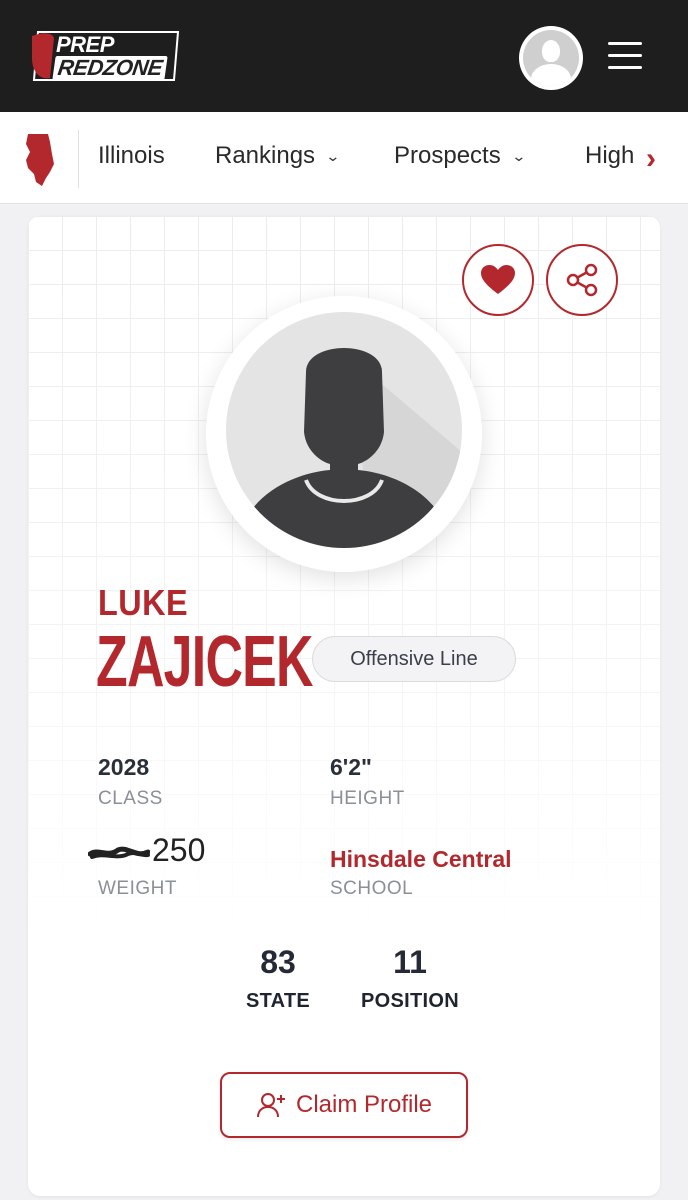 This screenshot has width=688, height=1200. Describe the element at coordinates (410, 1001) in the screenshot. I see `position-rank-label: POSITION` at that location.